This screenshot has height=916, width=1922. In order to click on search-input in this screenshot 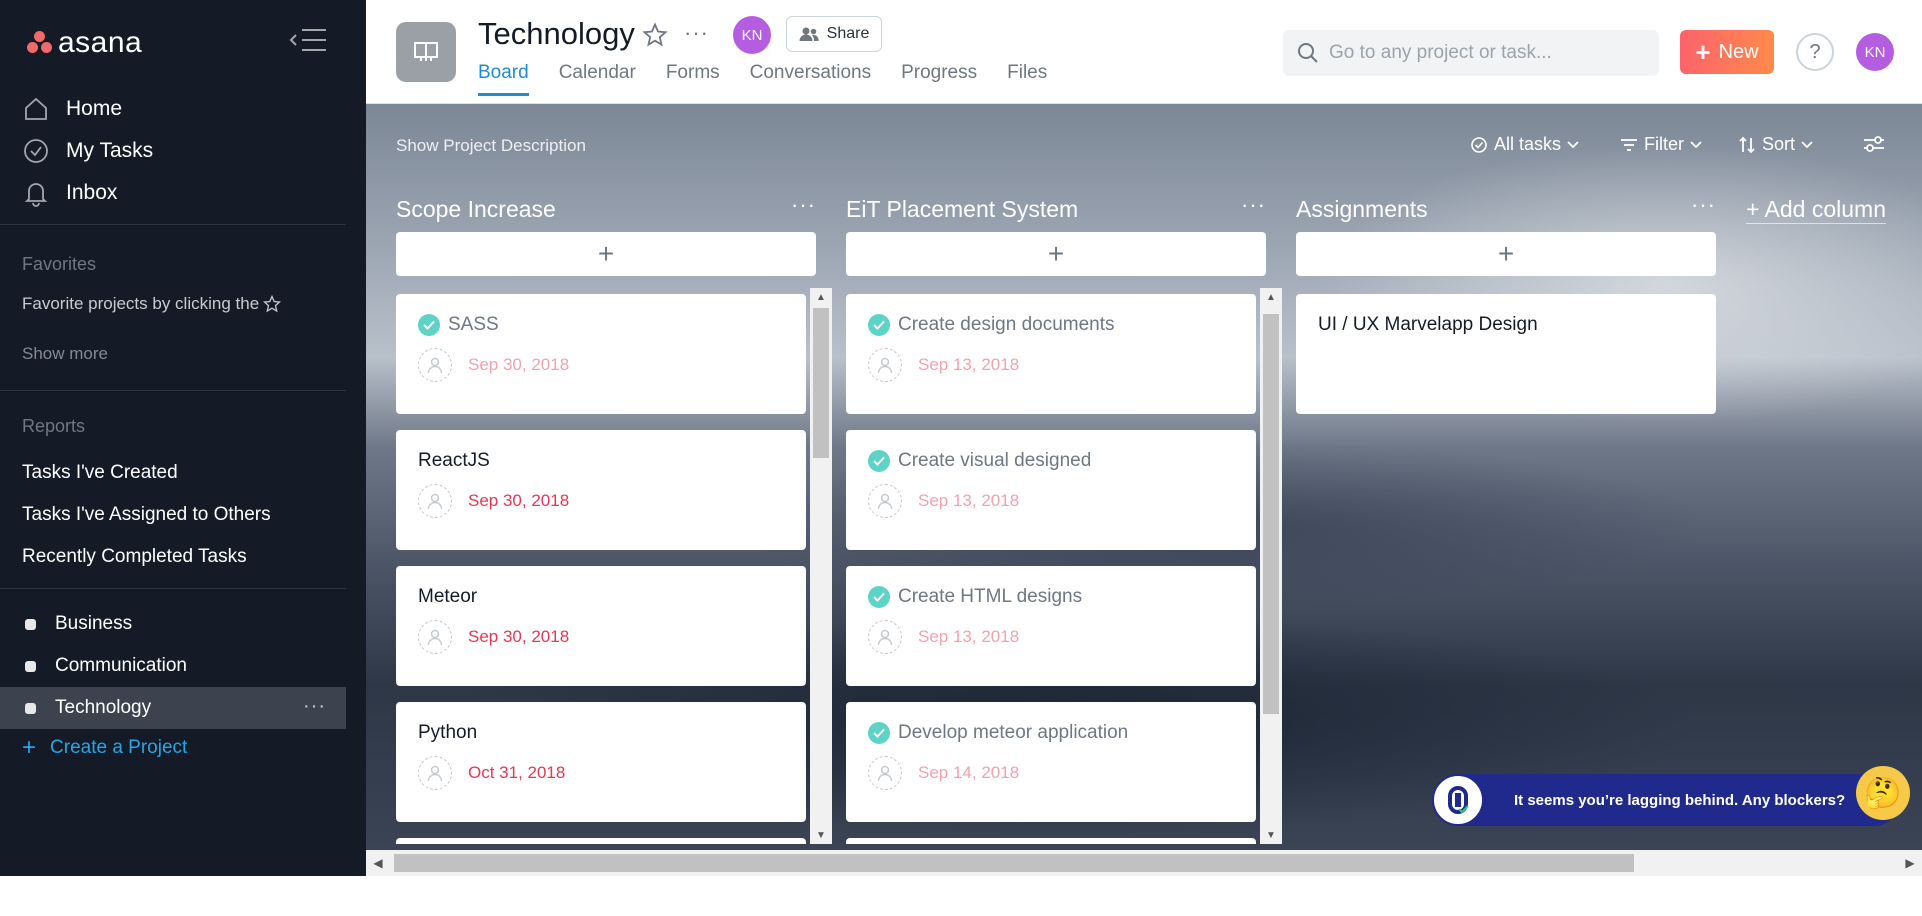, I will do `click(1479, 53)`.